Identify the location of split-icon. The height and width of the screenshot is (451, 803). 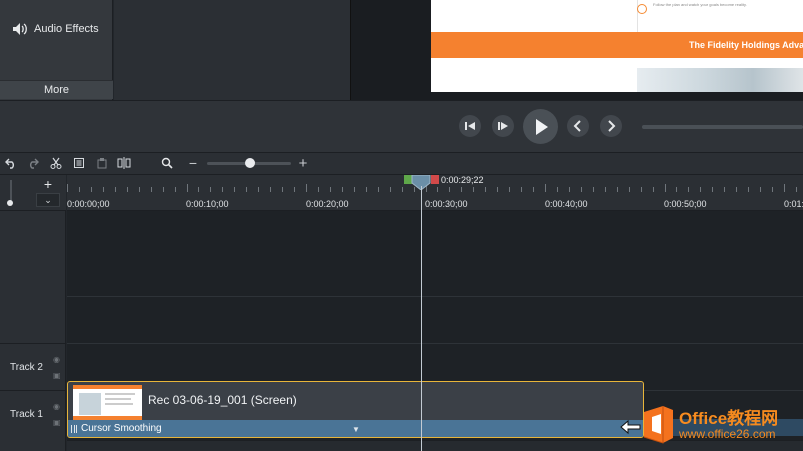
(124, 163).